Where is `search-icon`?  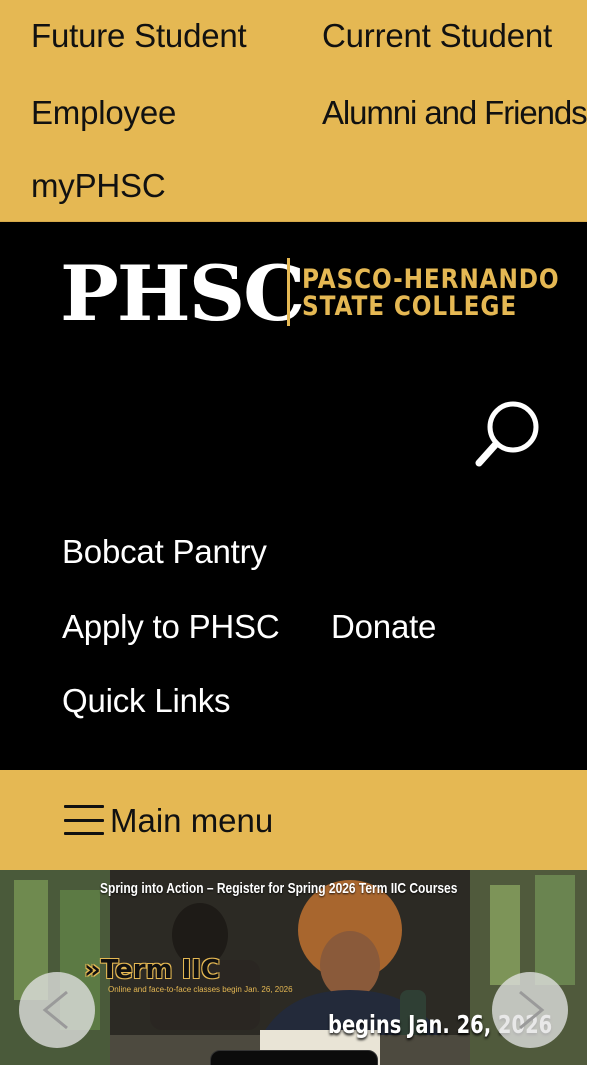
search-icon is located at coordinates (507, 434).